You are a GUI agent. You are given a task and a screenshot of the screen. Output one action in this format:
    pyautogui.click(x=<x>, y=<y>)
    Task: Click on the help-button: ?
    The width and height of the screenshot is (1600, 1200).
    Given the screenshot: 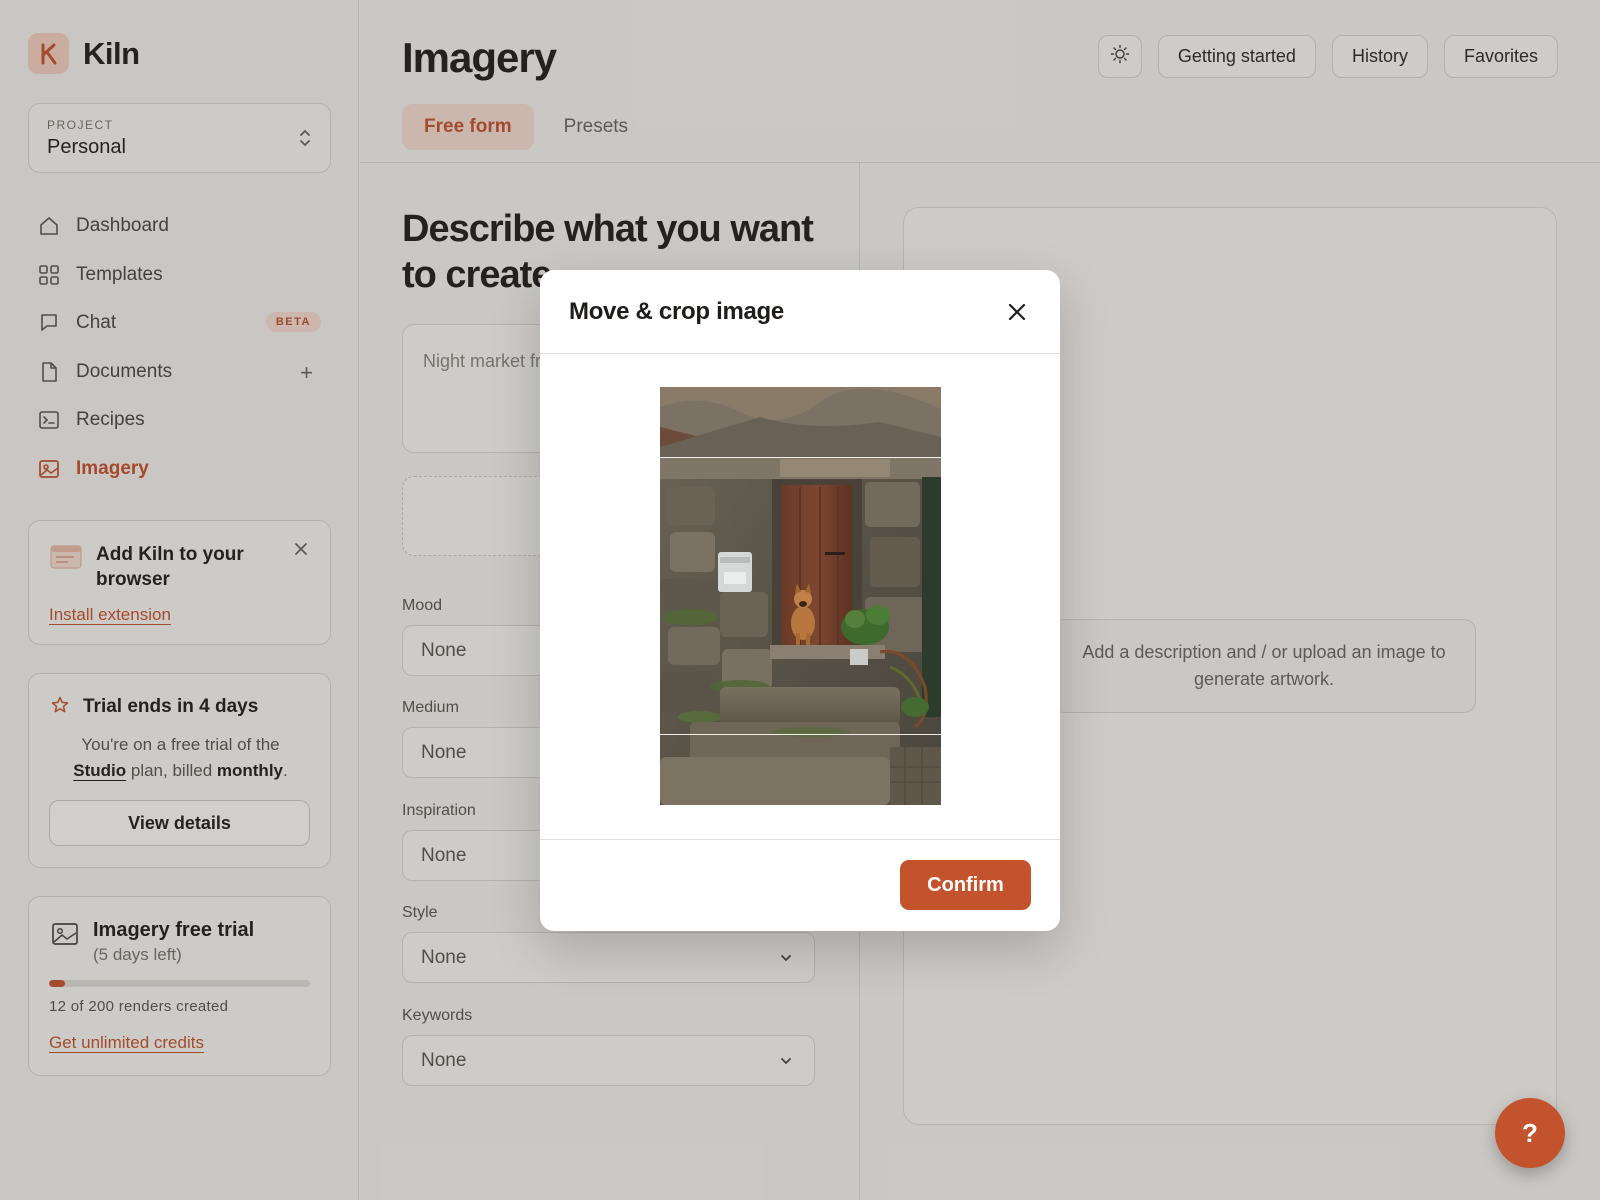 What is the action you would take?
    pyautogui.click(x=1530, y=1133)
    